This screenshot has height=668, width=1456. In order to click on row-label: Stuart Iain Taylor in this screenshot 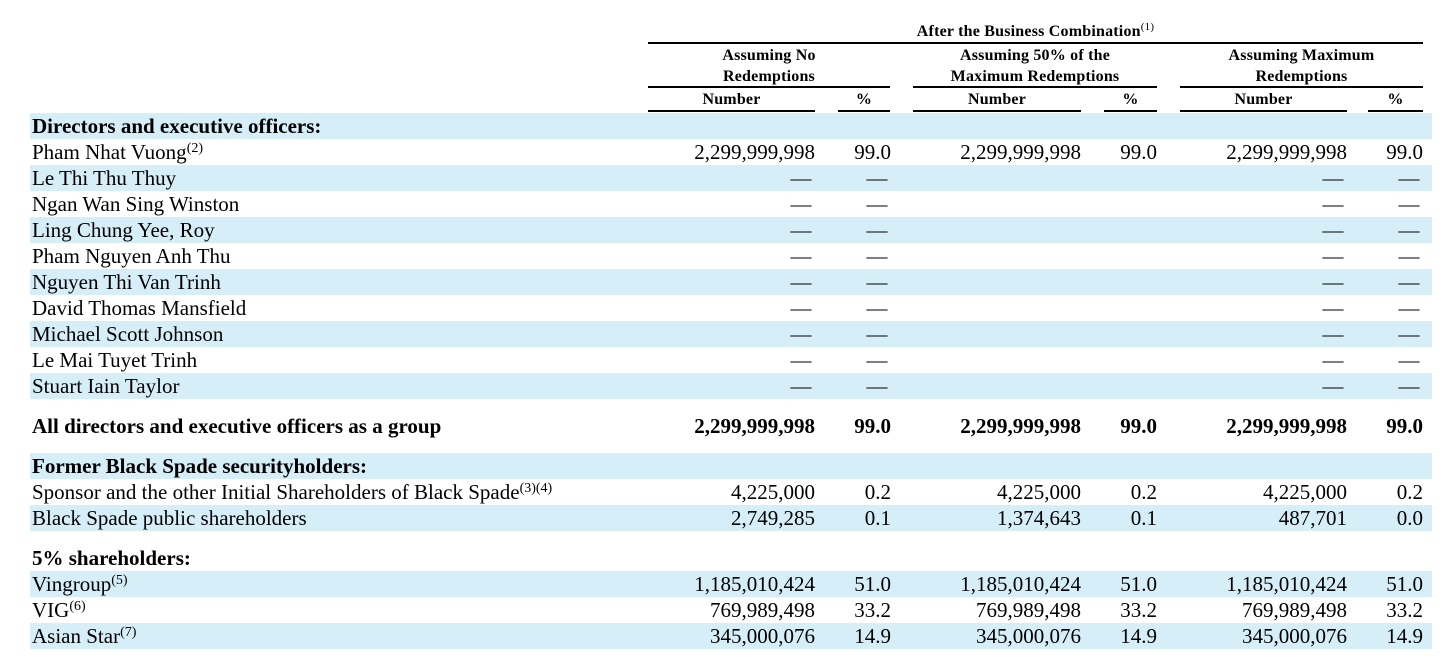, I will do `click(105, 386)`.